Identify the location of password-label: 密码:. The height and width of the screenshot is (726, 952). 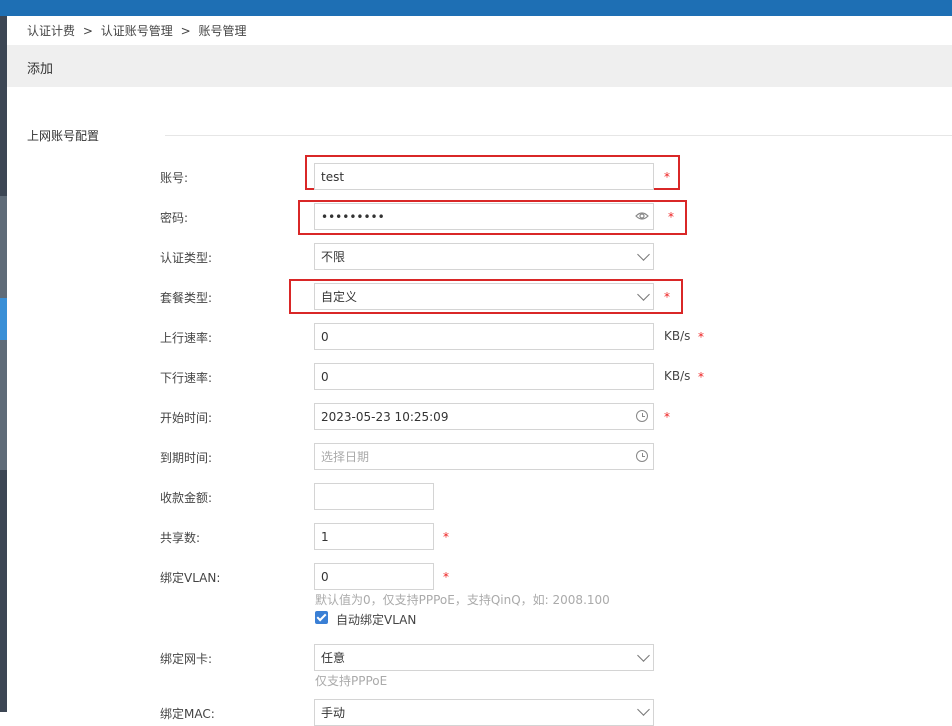
(174, 218).